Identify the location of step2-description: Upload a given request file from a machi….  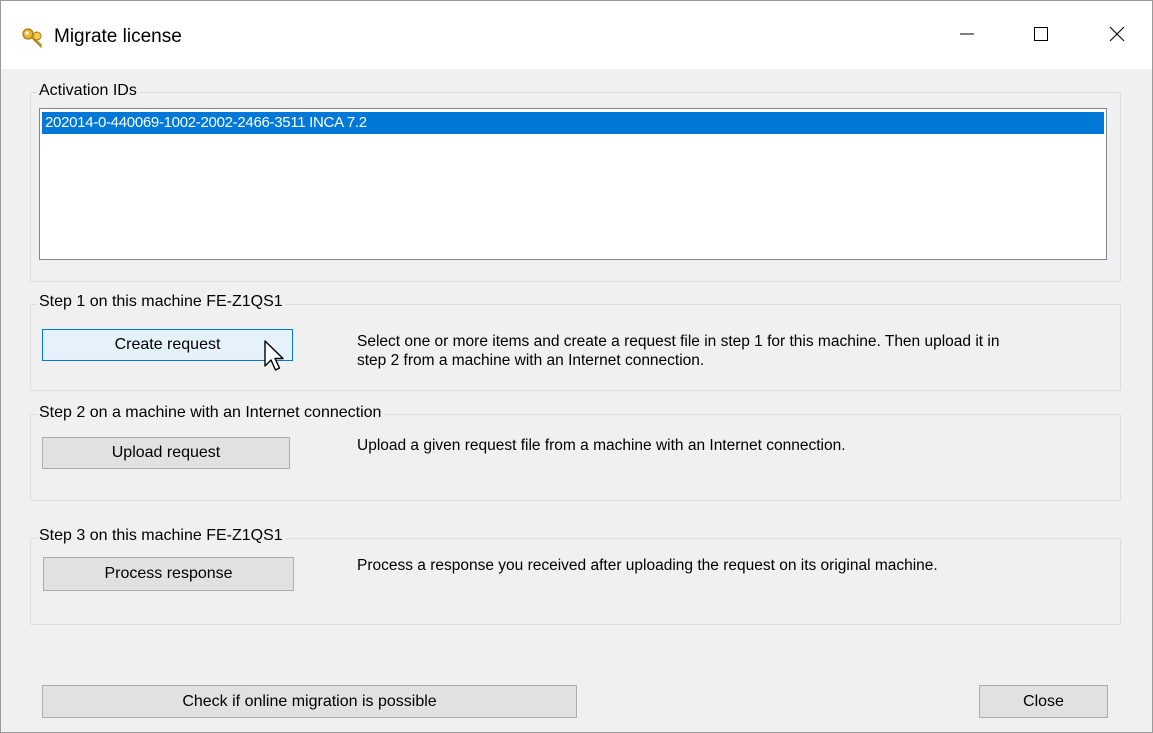
(601, 445).